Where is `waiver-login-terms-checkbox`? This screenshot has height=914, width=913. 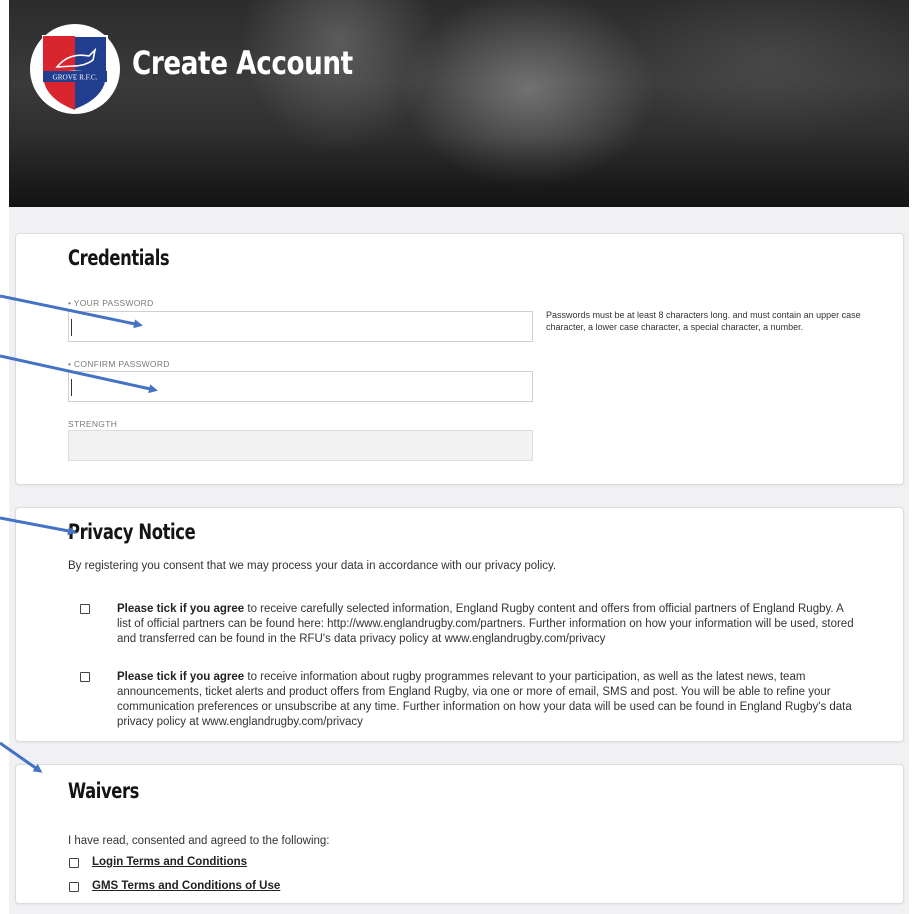
waiver-login-terms-checkbox is located at coordinates (74, 863).